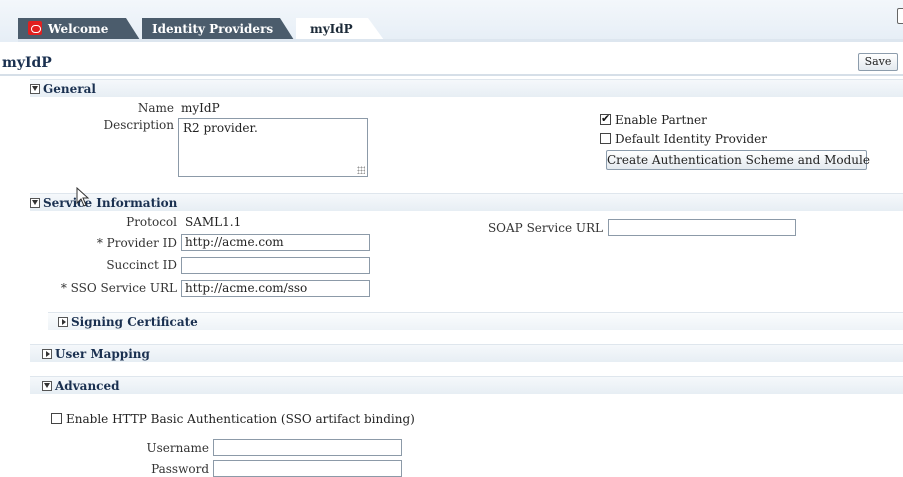 Image resolution: width=903 pixels, height=477 pixels. What do you see at coordinates (361, 170) in the screenshot?
I see `resize-grip-icon` at bounding box center [361, 170].